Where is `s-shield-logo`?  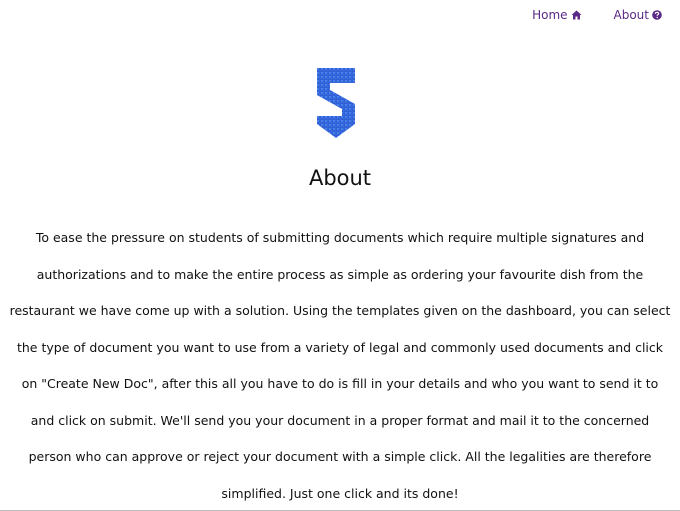 s-shield-logo is located at coordinates (336, 103).